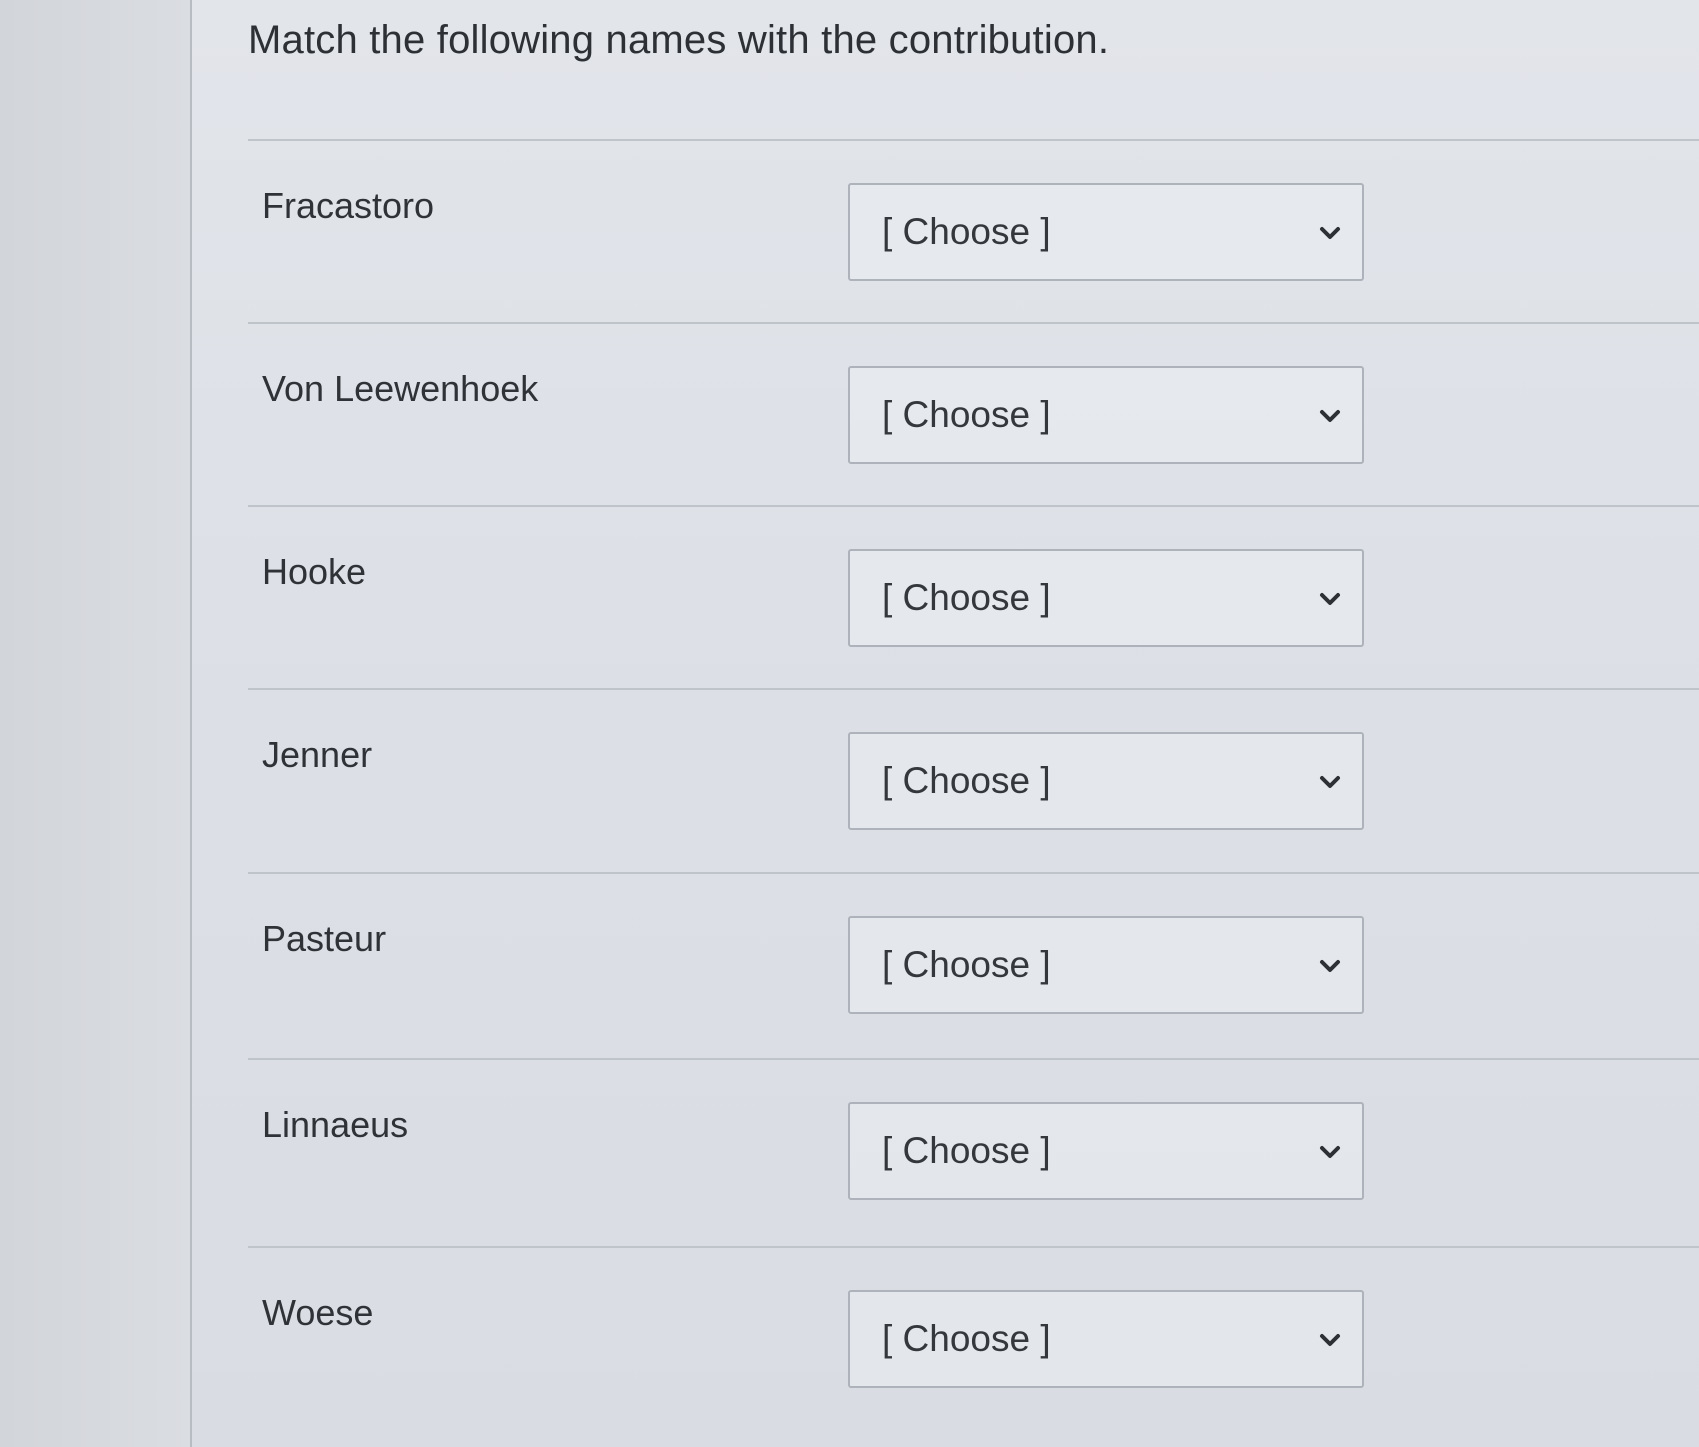 The image size is (1699, 1447). What do you see at coordinates (318, 1312) in the screenshot?
I see `match-term: Woese` at bounding box center [318, 1312].